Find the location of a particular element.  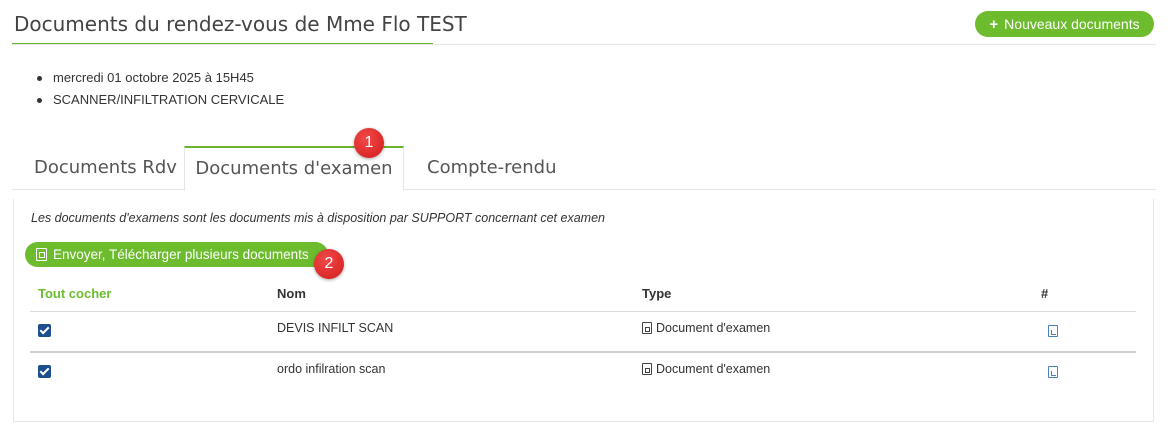

header-type: Type is located at coordinates (657, 293).